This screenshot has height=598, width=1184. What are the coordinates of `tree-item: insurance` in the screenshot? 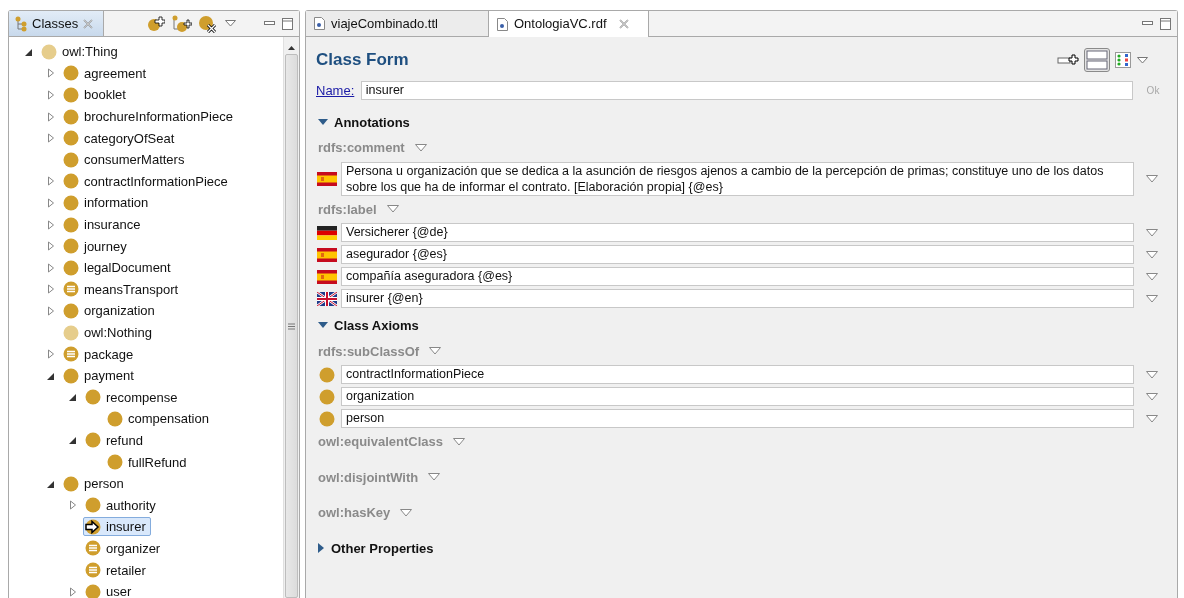 It's located at (103, 225).